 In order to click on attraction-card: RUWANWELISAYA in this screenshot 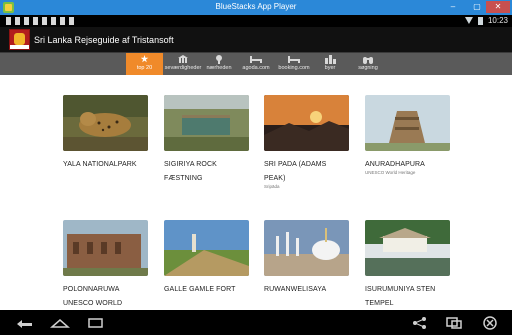, I will do `click(306, 258)`.